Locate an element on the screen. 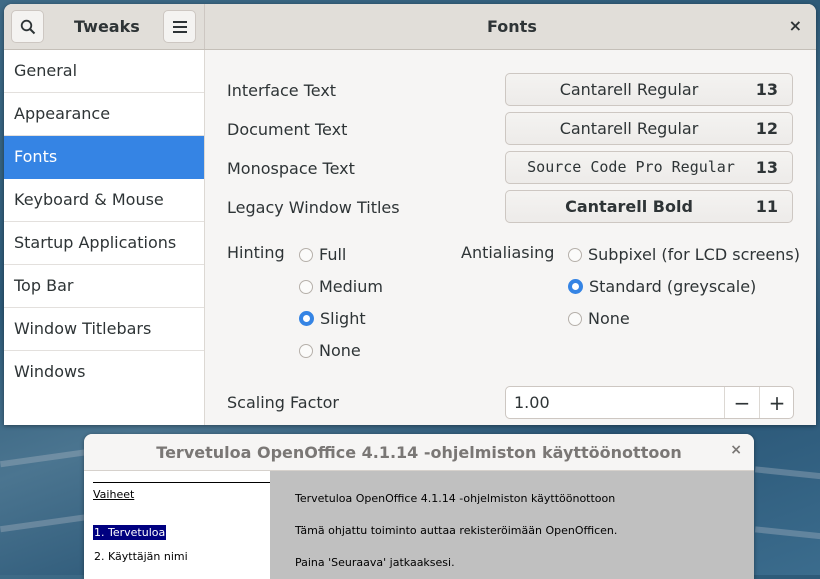  hinting-option-full: Full is located at coordinates (322, 254).